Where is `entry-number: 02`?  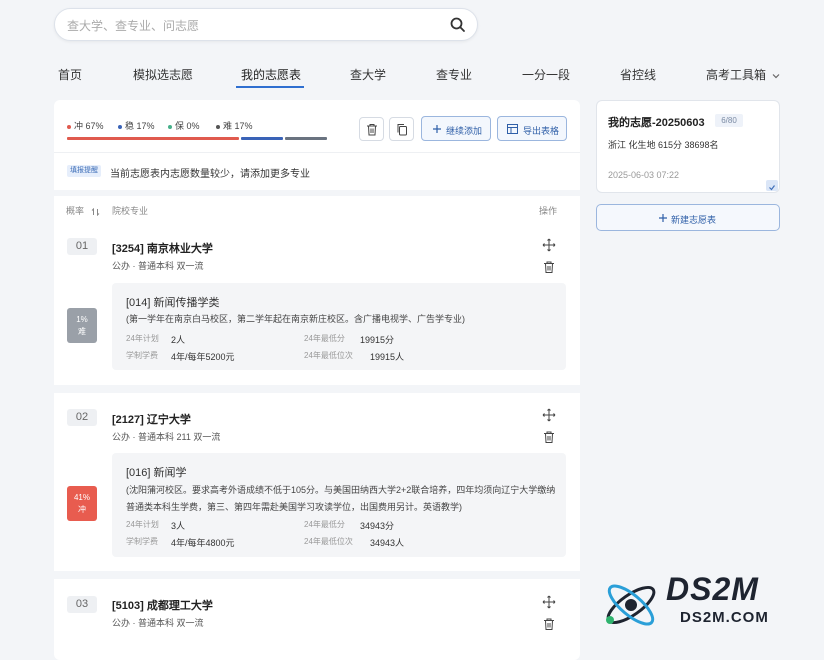 entry-number: 02 is located at coordinates (82, 417).